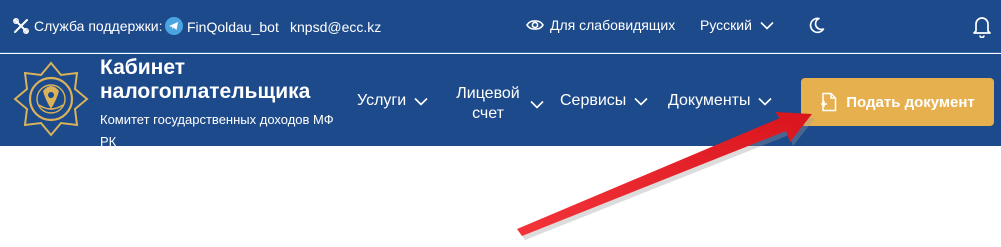  I want to click on brand-title: Кабинет налогоплательщика, so click(205, 79).